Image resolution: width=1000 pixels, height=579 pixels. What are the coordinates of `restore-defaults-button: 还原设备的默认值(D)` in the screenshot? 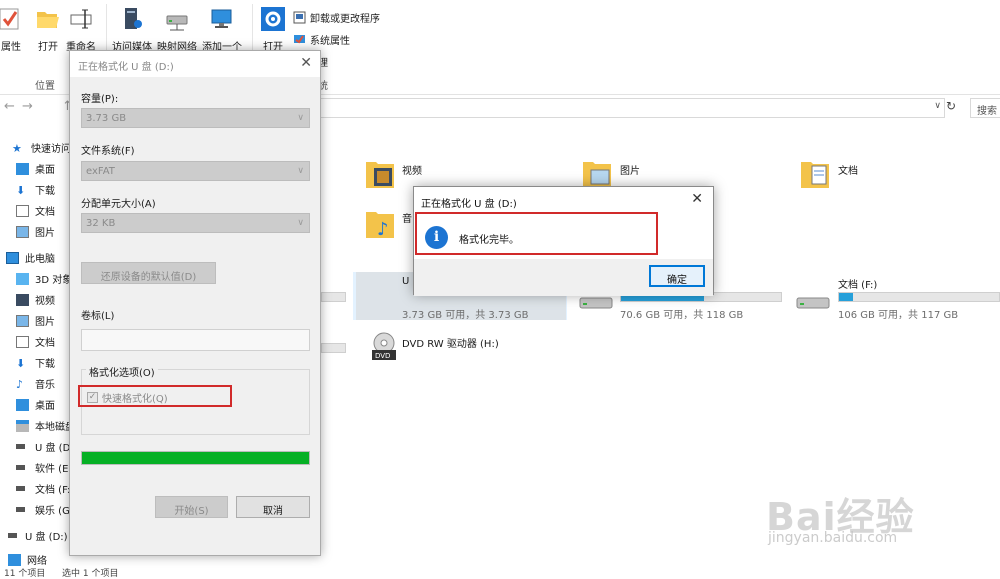 It's located at (148, 273).